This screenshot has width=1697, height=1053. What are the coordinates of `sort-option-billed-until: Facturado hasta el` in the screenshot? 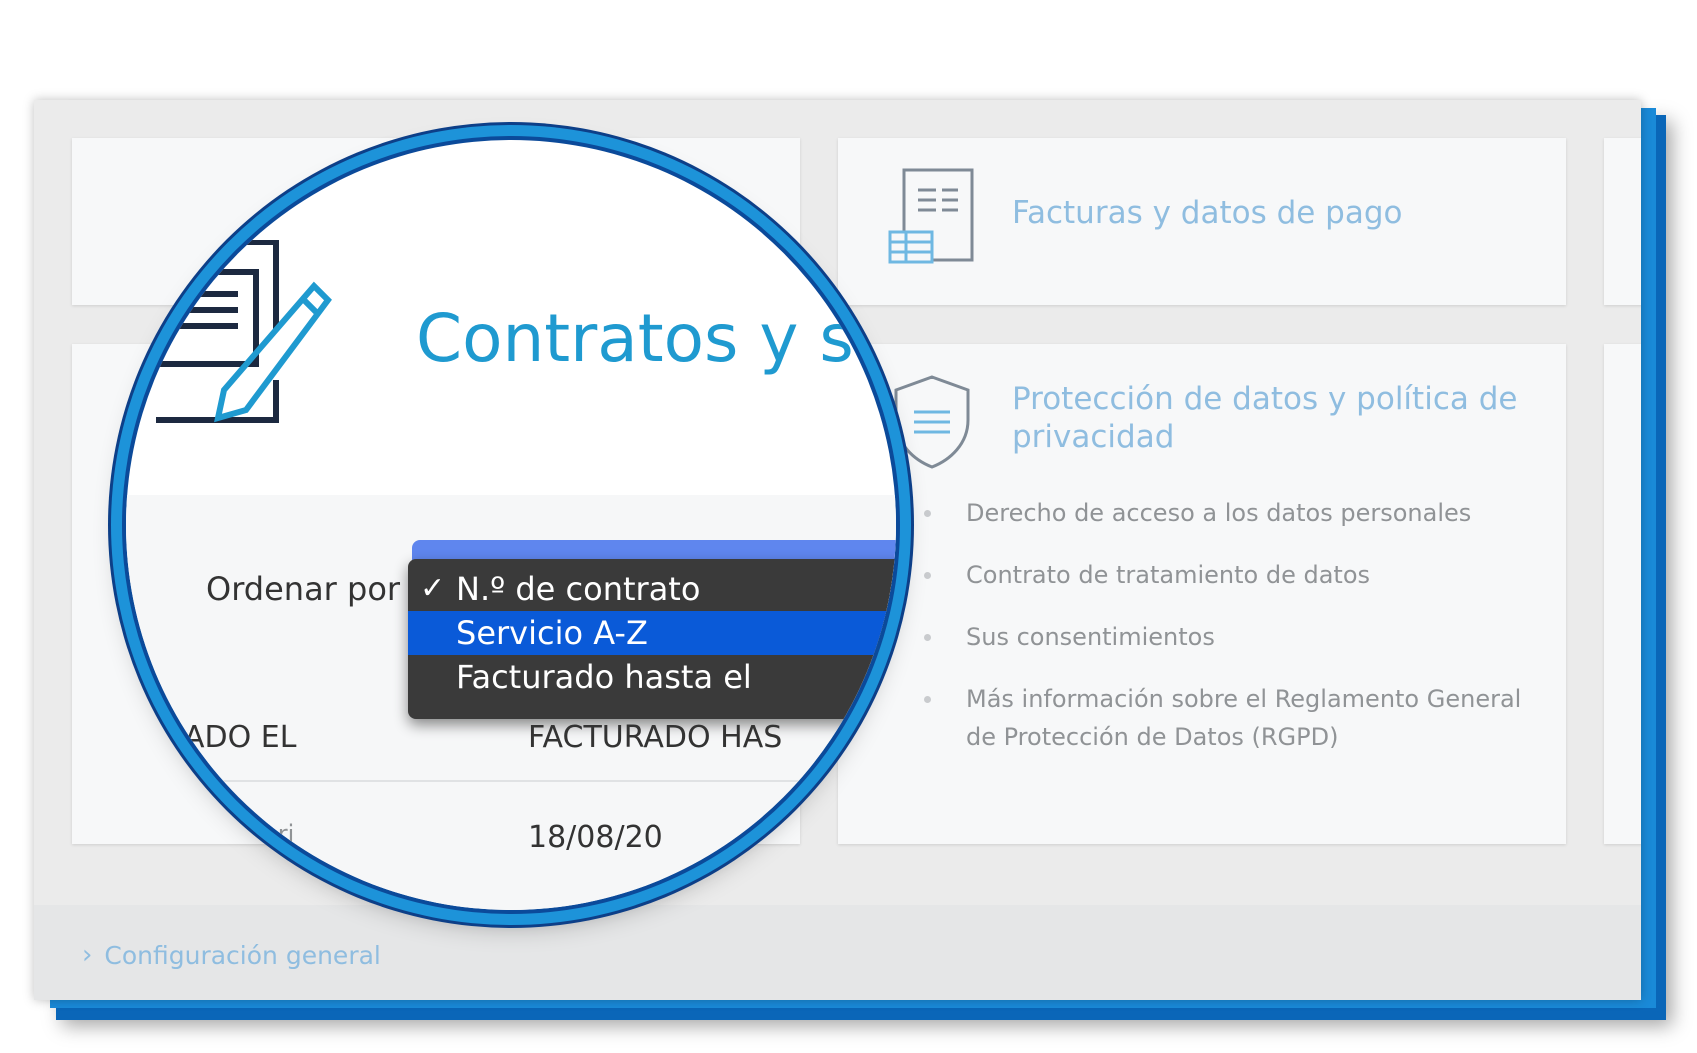 It's located at (652, 677).